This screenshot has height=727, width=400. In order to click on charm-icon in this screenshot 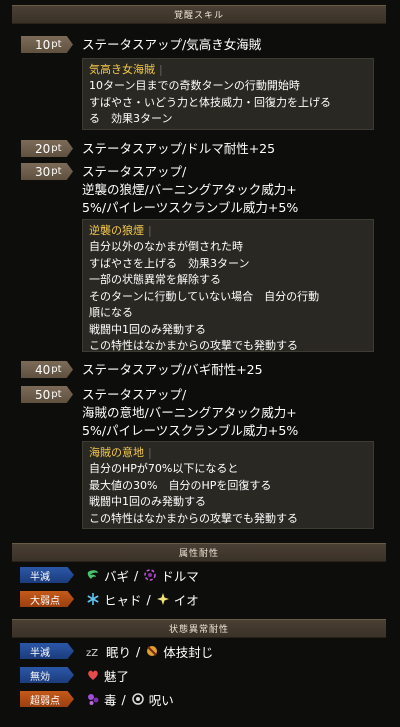, I will do `click(93, 675)`.